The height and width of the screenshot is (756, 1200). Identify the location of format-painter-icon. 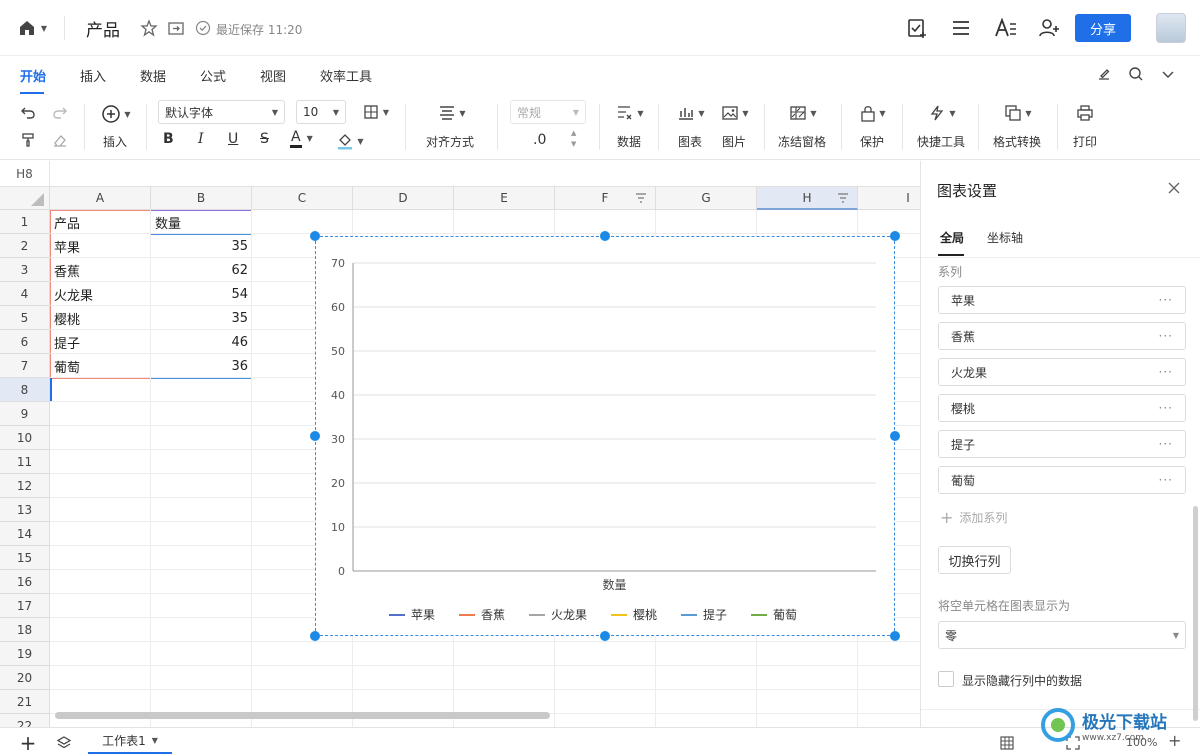
(28, 140).